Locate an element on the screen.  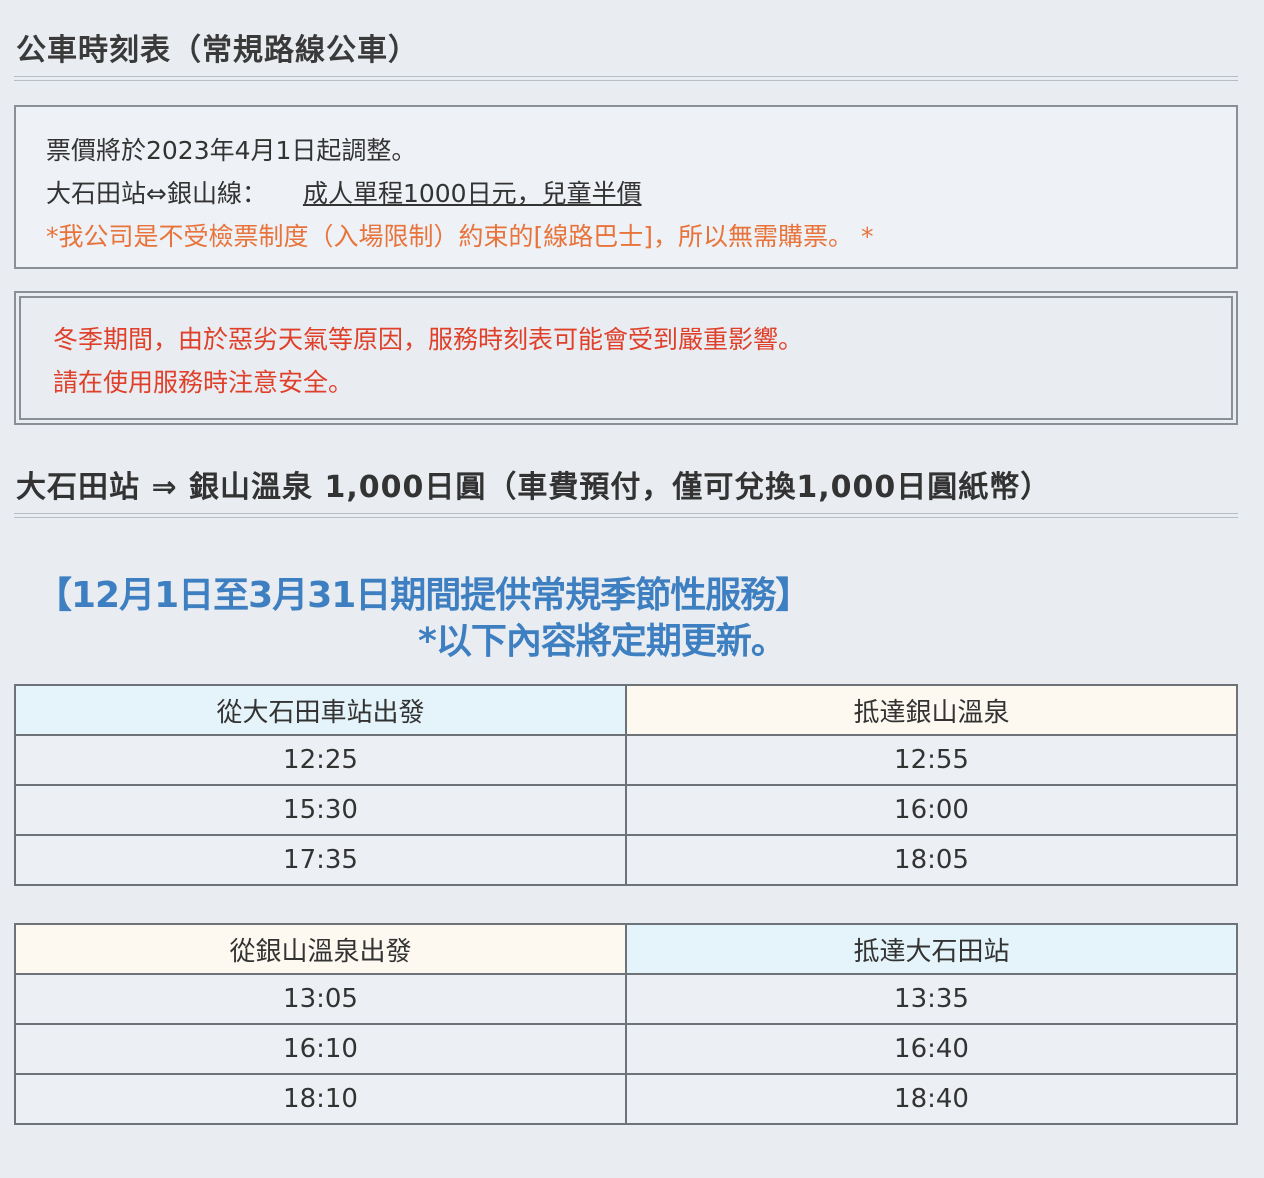
warning-line-1: 冬季期間，由於惡劣天氣等原因，服務時刻表可能會受到嚴重影響。 is located at coordinates (428, 339).